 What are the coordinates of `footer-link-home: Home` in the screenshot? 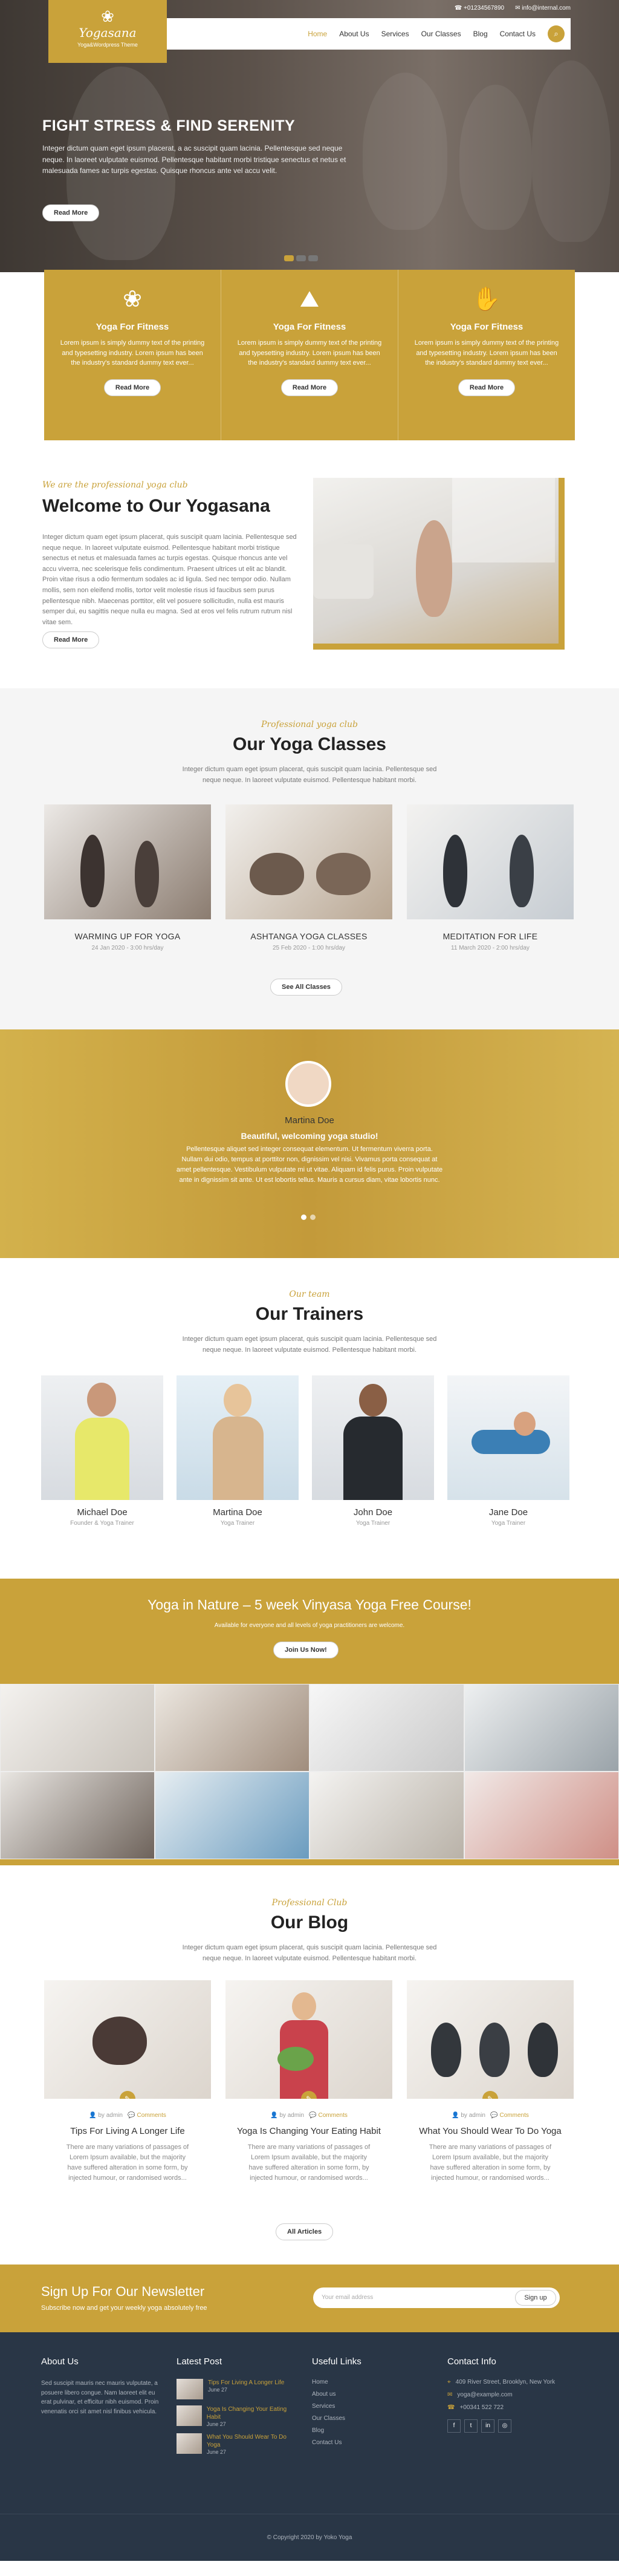 It's located at (372, 2382).